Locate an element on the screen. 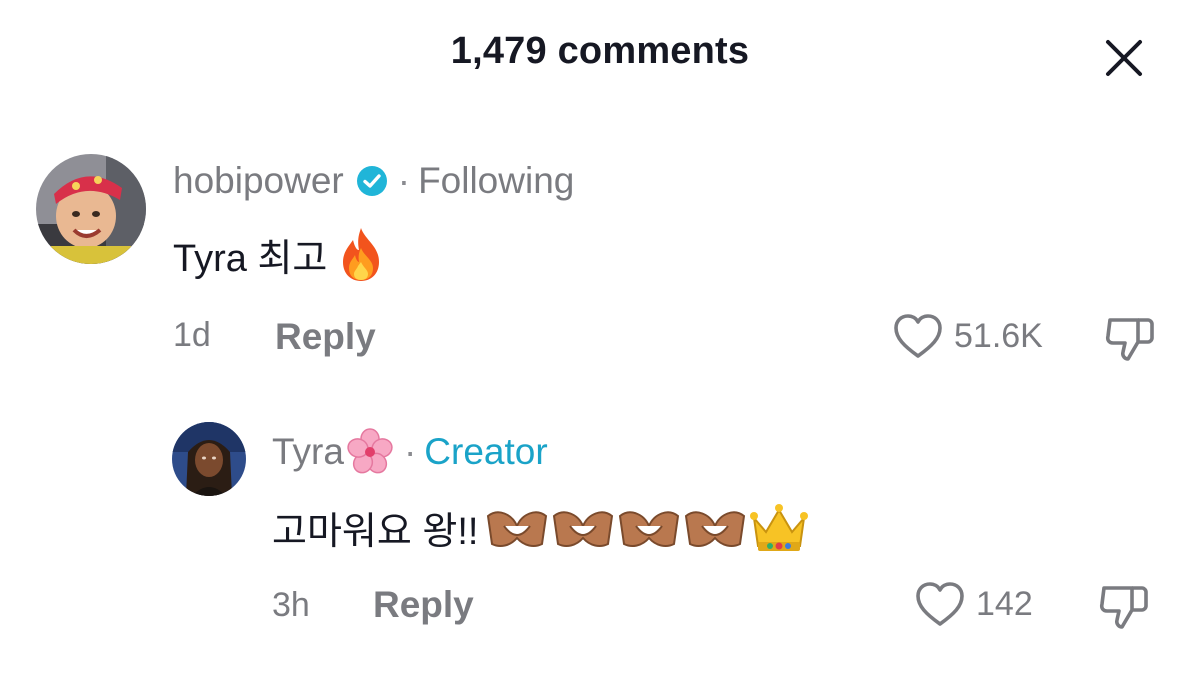 The width and height of the screenshot is (1200, 676). like-button: 51.6K is located at coordinates (967, 336).